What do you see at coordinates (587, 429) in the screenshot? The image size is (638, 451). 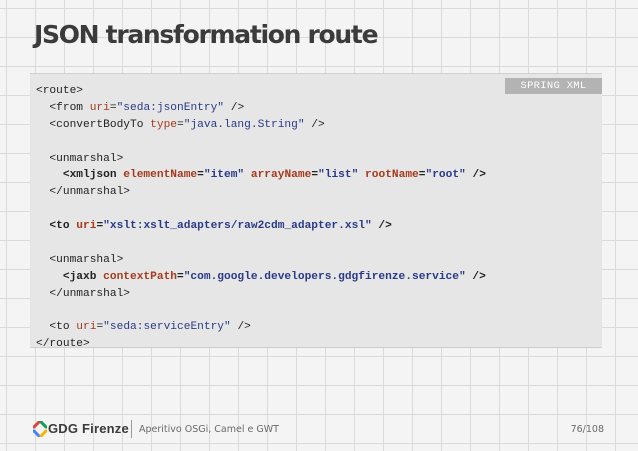 I see `page-number: 76/108` at bounding box center [587, 429].